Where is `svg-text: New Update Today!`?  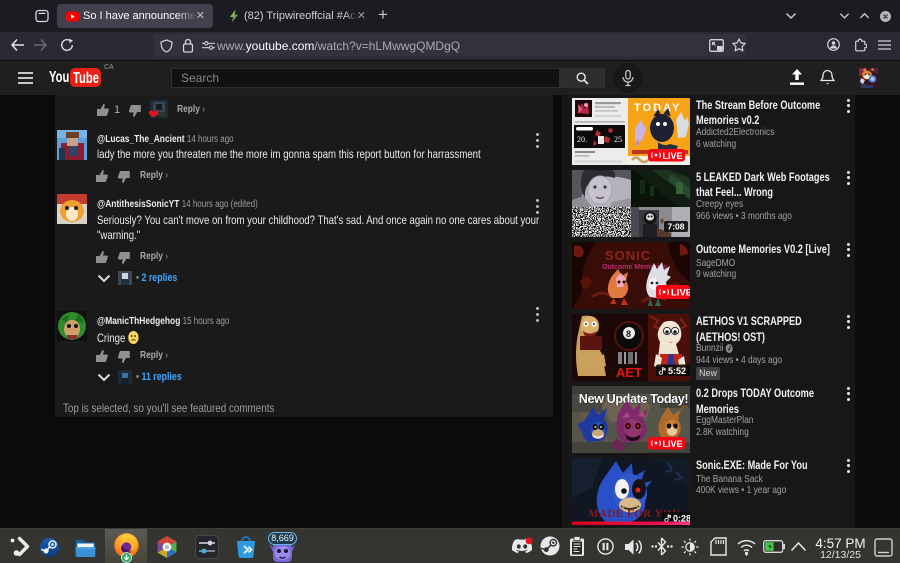 svg-text: New Update Today! is located at coordinates (634, 398).